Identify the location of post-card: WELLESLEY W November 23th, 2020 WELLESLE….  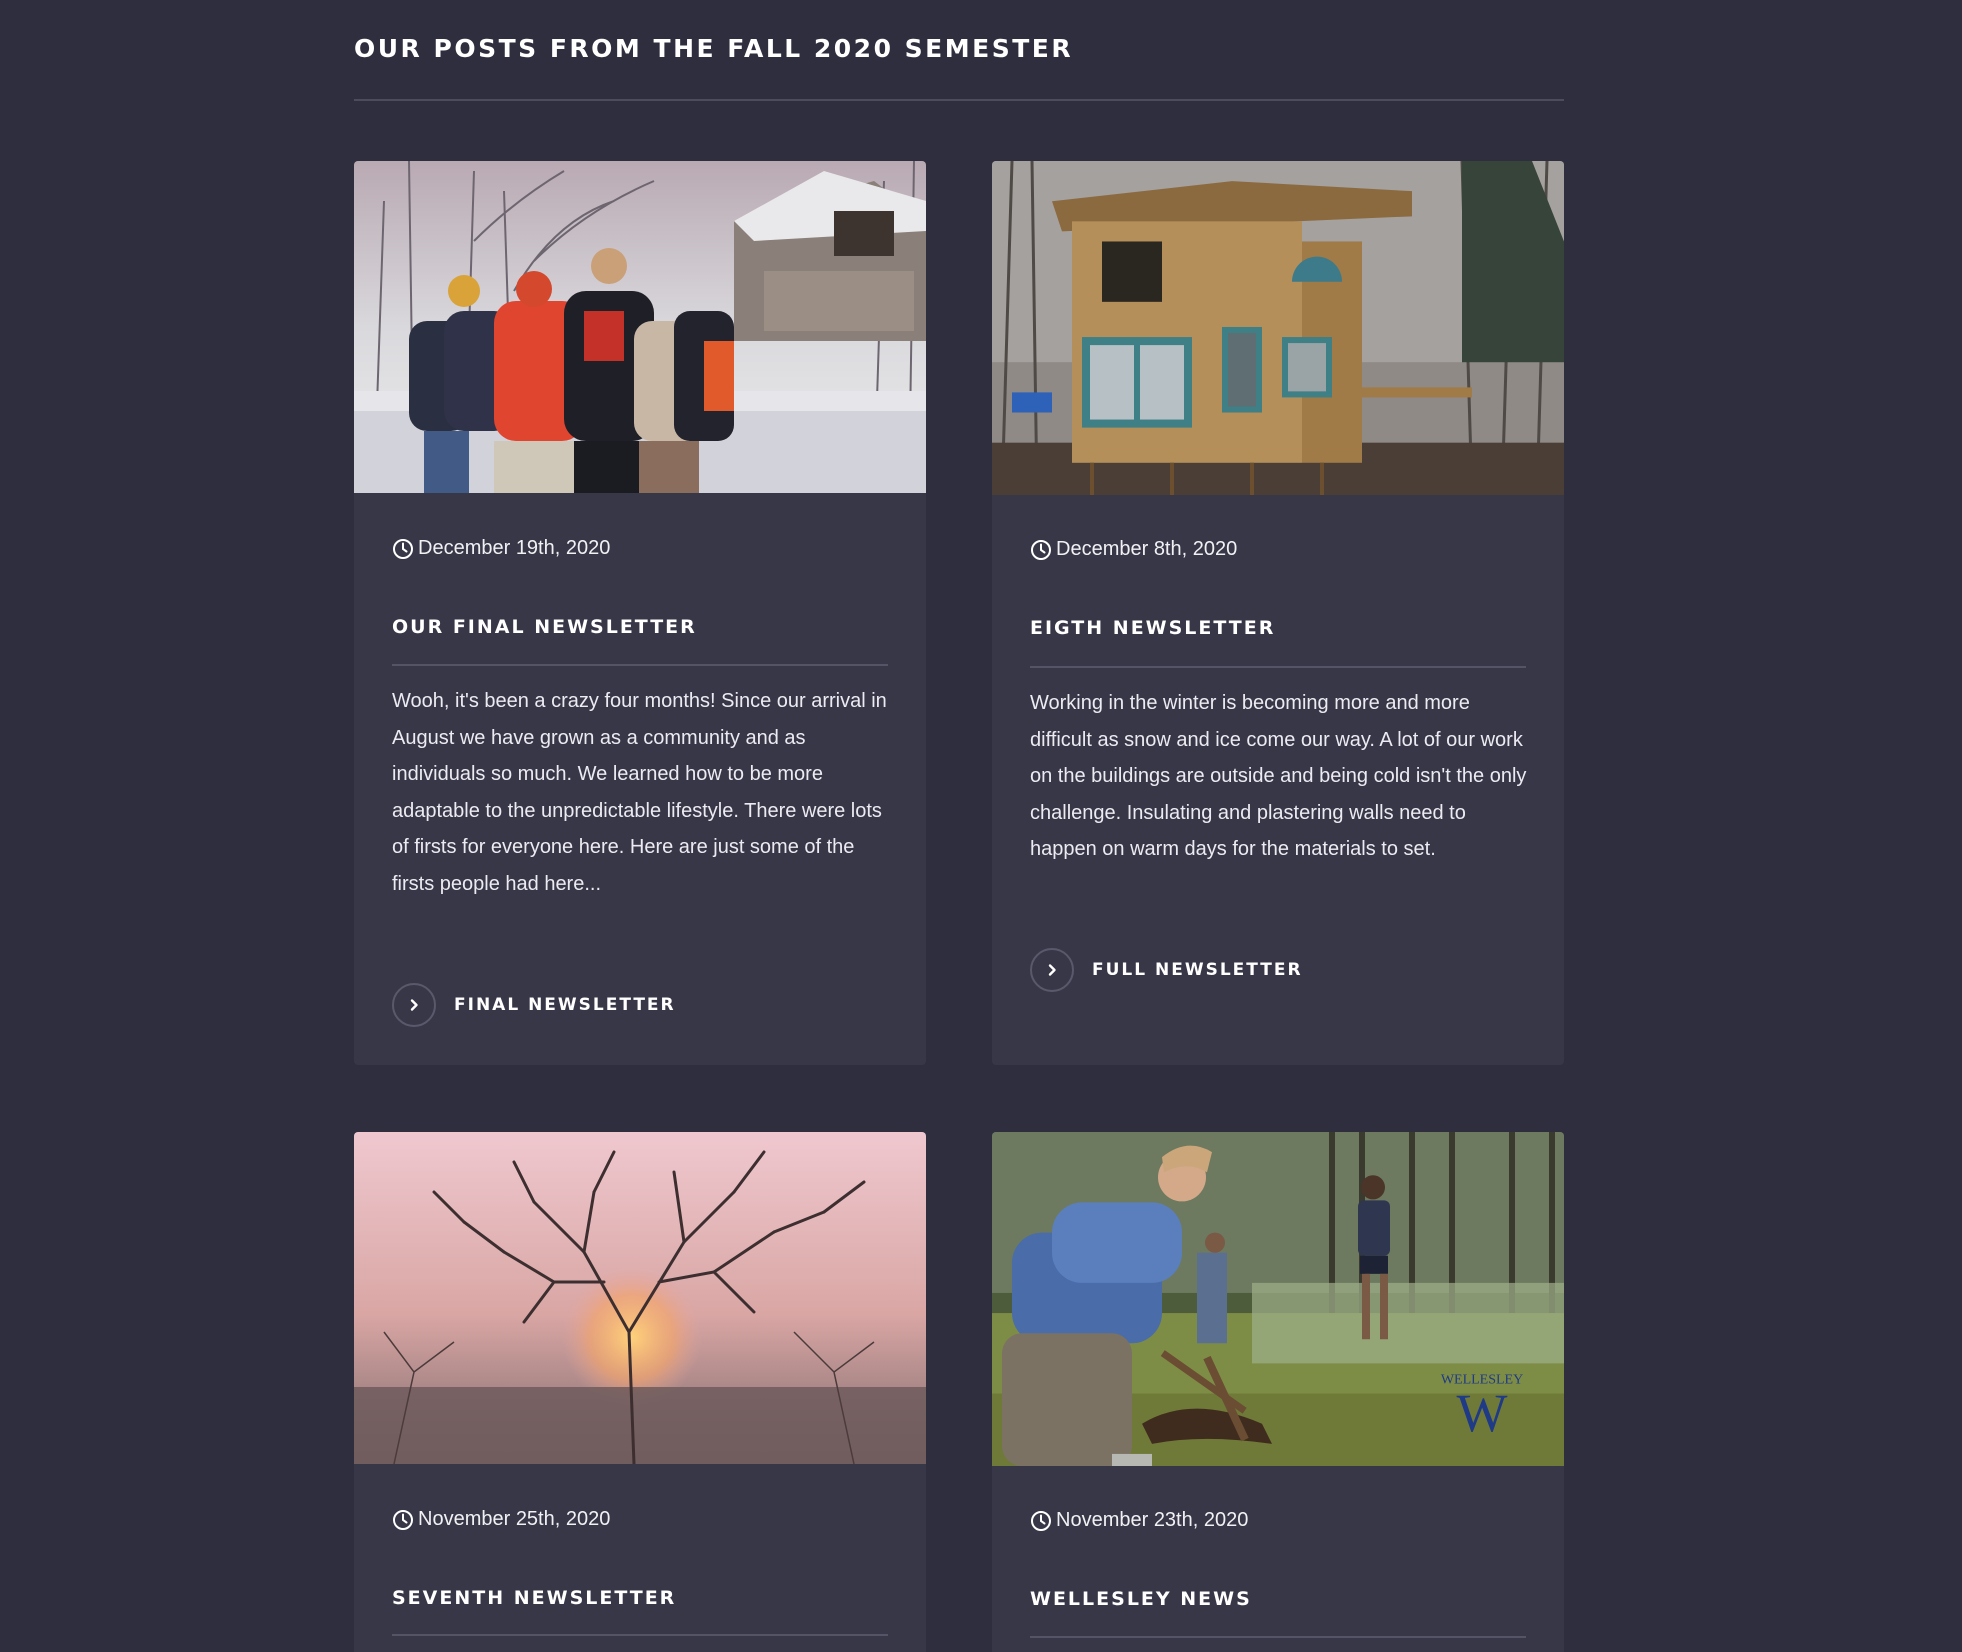
(1278, 1392).